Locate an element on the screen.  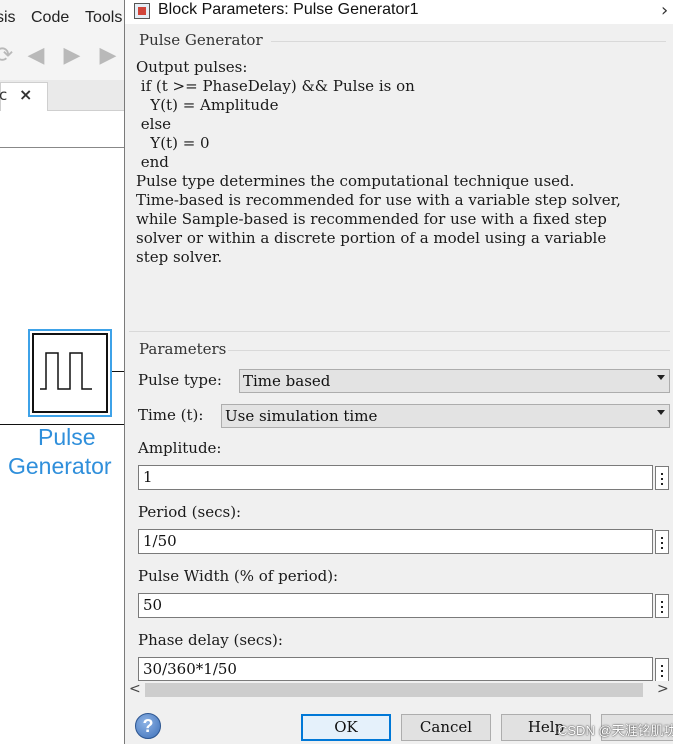
pulse-type-value: Time based is located at coordinates (287, 381).